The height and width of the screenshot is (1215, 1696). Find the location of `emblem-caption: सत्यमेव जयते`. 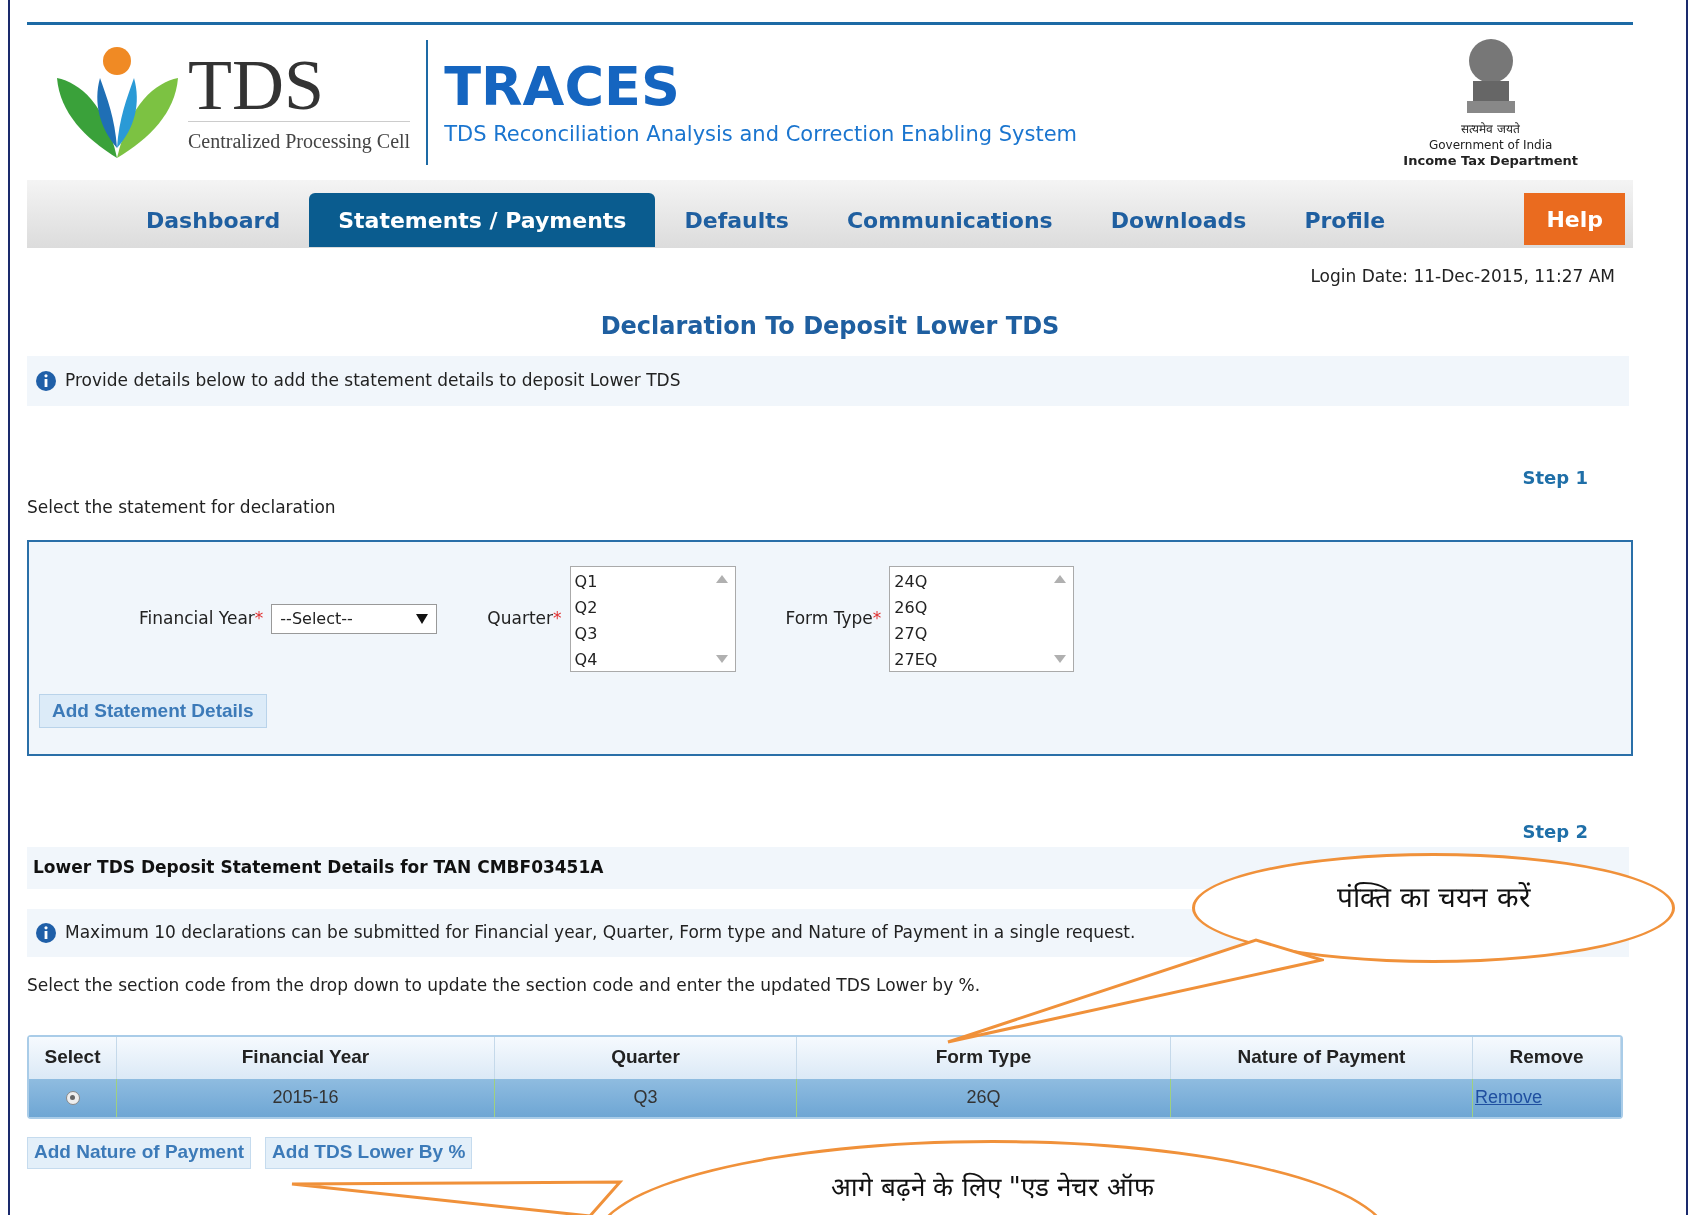

emblem-caption: सत्यमेव जयते is located at coordinates (1491, 129).